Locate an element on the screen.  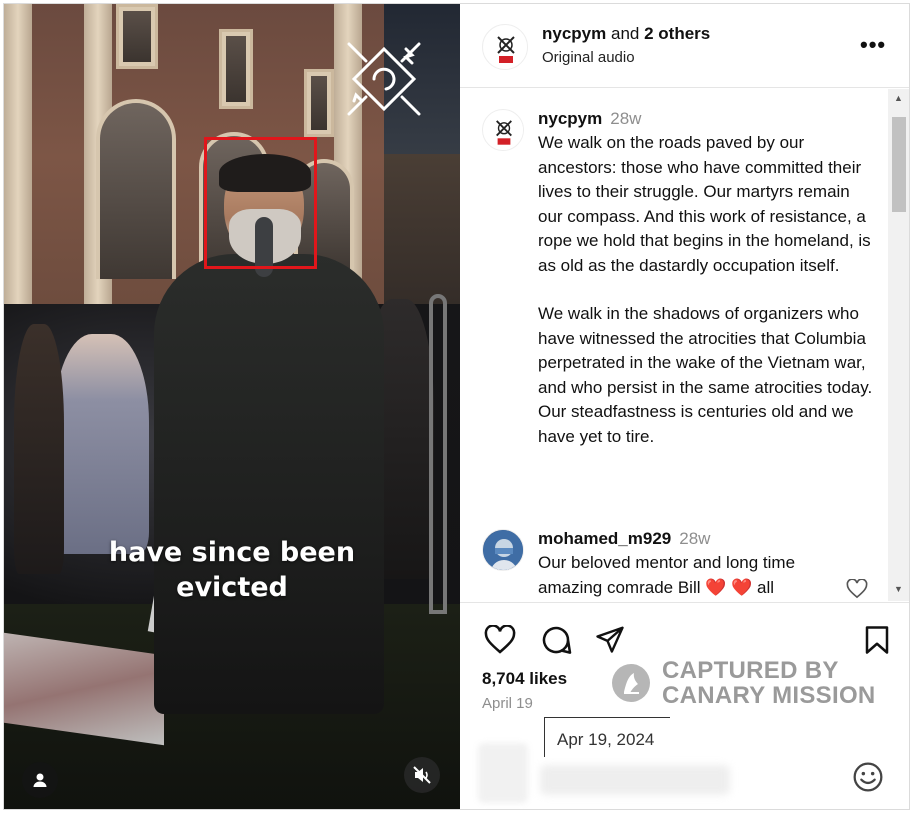
audio-label: Original audio is located at coordinates (588, 57).